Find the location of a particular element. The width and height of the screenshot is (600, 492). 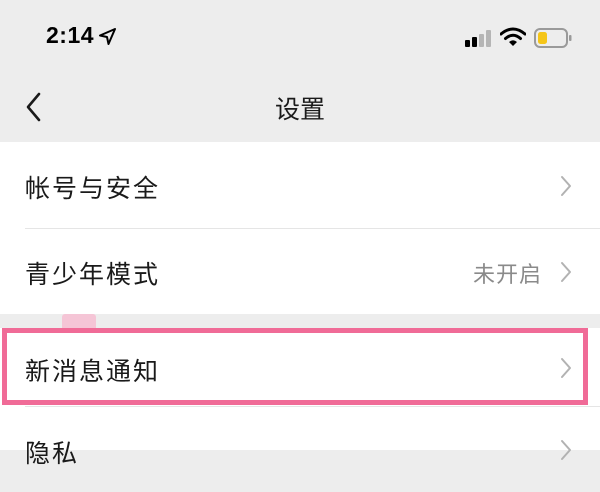

location-arrow-icon is located at coordinates (107, 36).